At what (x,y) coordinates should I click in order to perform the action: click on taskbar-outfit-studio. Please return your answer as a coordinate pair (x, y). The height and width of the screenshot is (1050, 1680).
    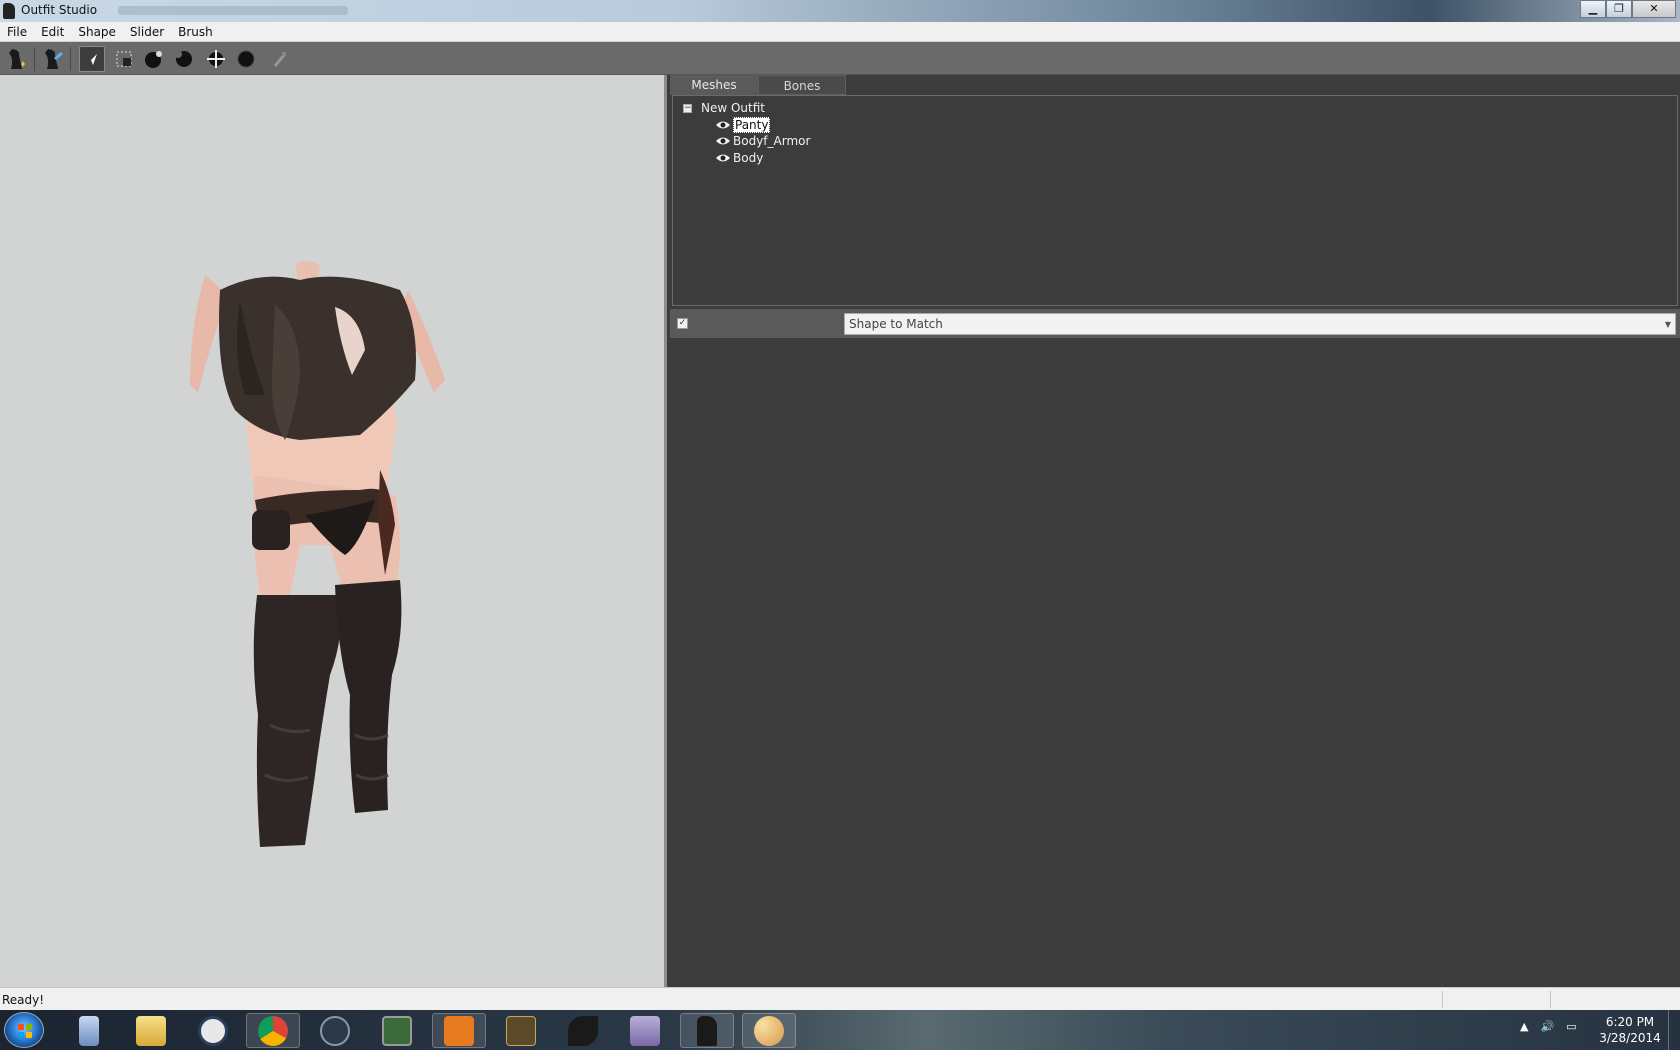
    Looking at the image, I should click on (707, 1030).